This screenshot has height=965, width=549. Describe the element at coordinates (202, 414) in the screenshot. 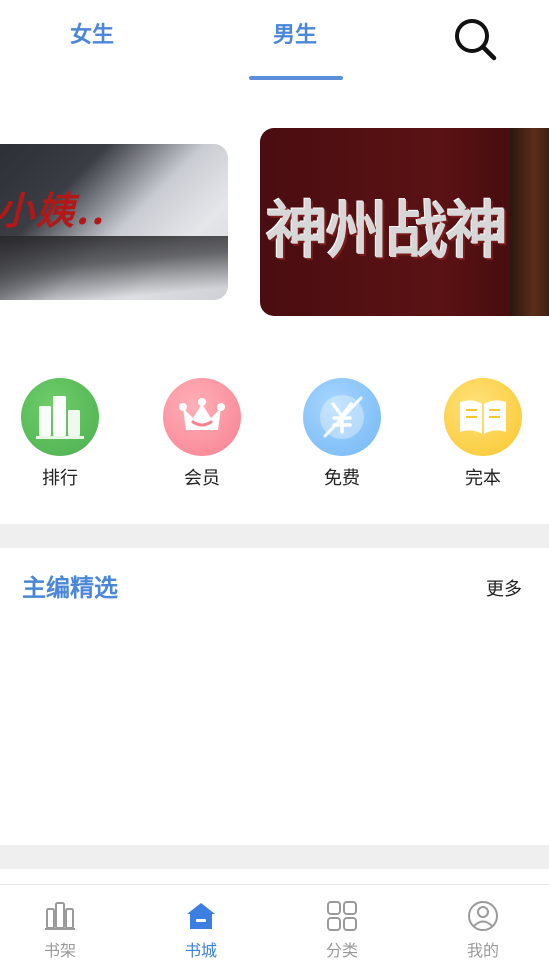

I see `crown-icon` at that location.